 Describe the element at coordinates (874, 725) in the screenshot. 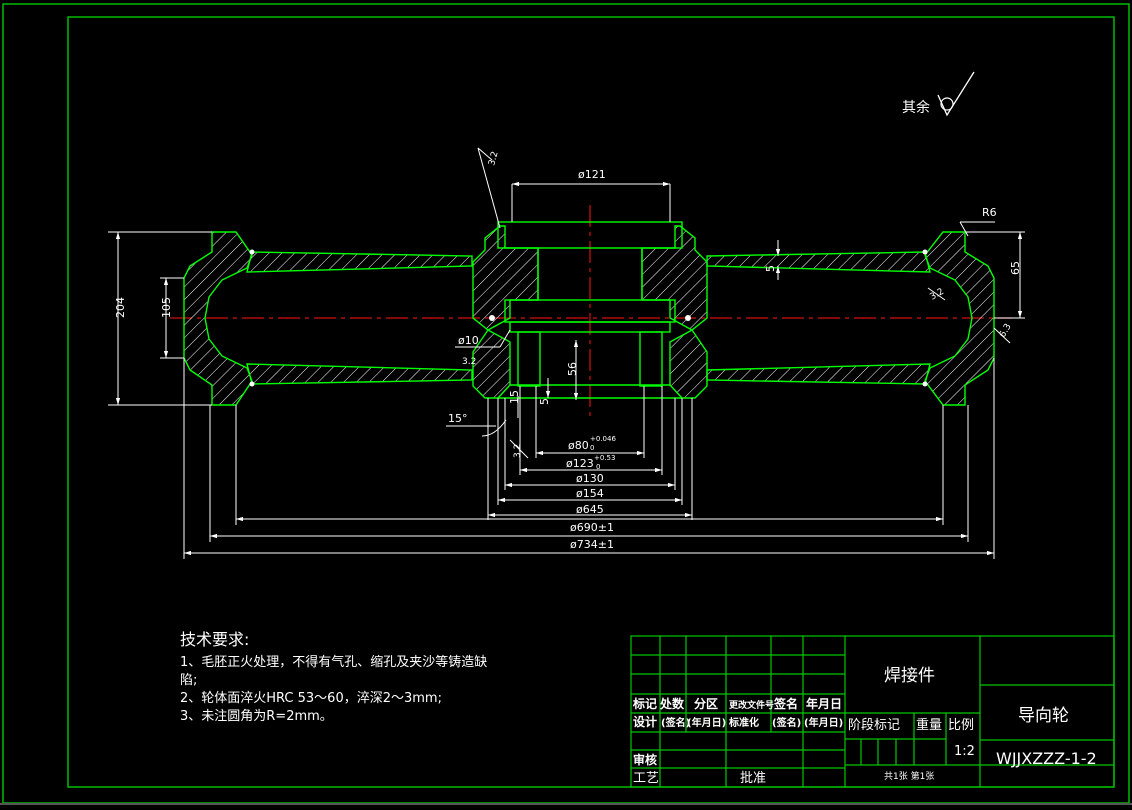

I see `tb-stage-mark: 阶段标记` at that location.